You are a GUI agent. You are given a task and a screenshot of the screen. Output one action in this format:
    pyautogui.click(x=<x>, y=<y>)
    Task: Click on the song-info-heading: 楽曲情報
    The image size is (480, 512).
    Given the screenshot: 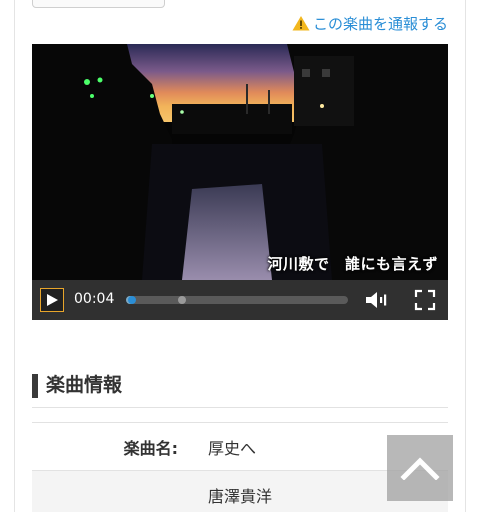 What is the action you would take?
    pyautogui.click(x=240, y=390)
    